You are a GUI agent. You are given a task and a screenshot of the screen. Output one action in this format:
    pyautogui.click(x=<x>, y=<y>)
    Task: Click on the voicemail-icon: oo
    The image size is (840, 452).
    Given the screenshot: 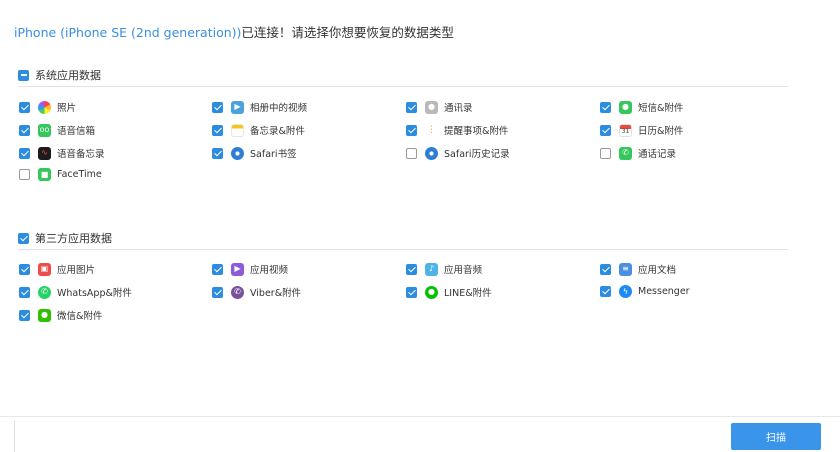 What is the action you would take?
    pyautogui.click(x=44, y=130)
    